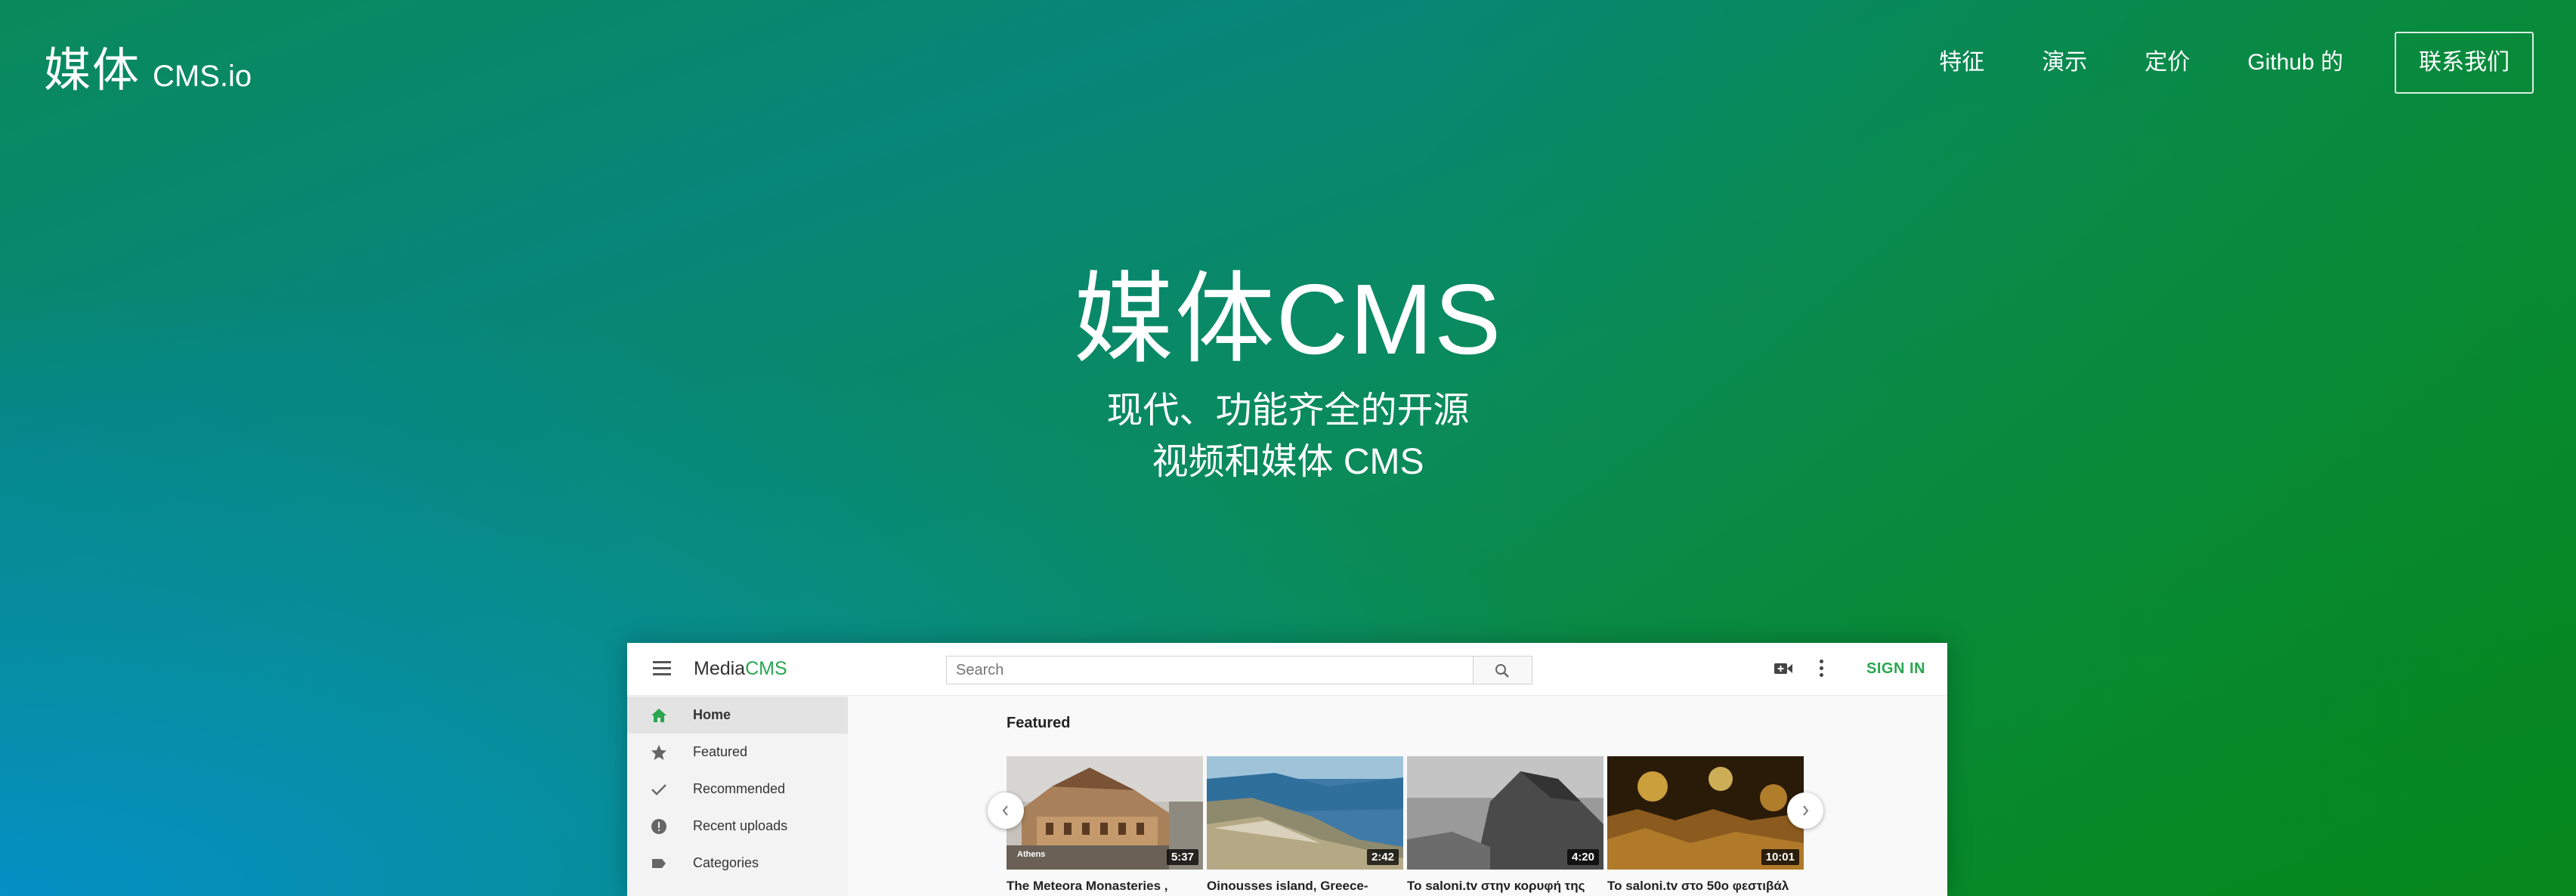 Image resolution: width=2576 pixels, height=896 pixels. Describe the element at coordinates (1210, 670) in the screenshot. I see `search-input` at that location.